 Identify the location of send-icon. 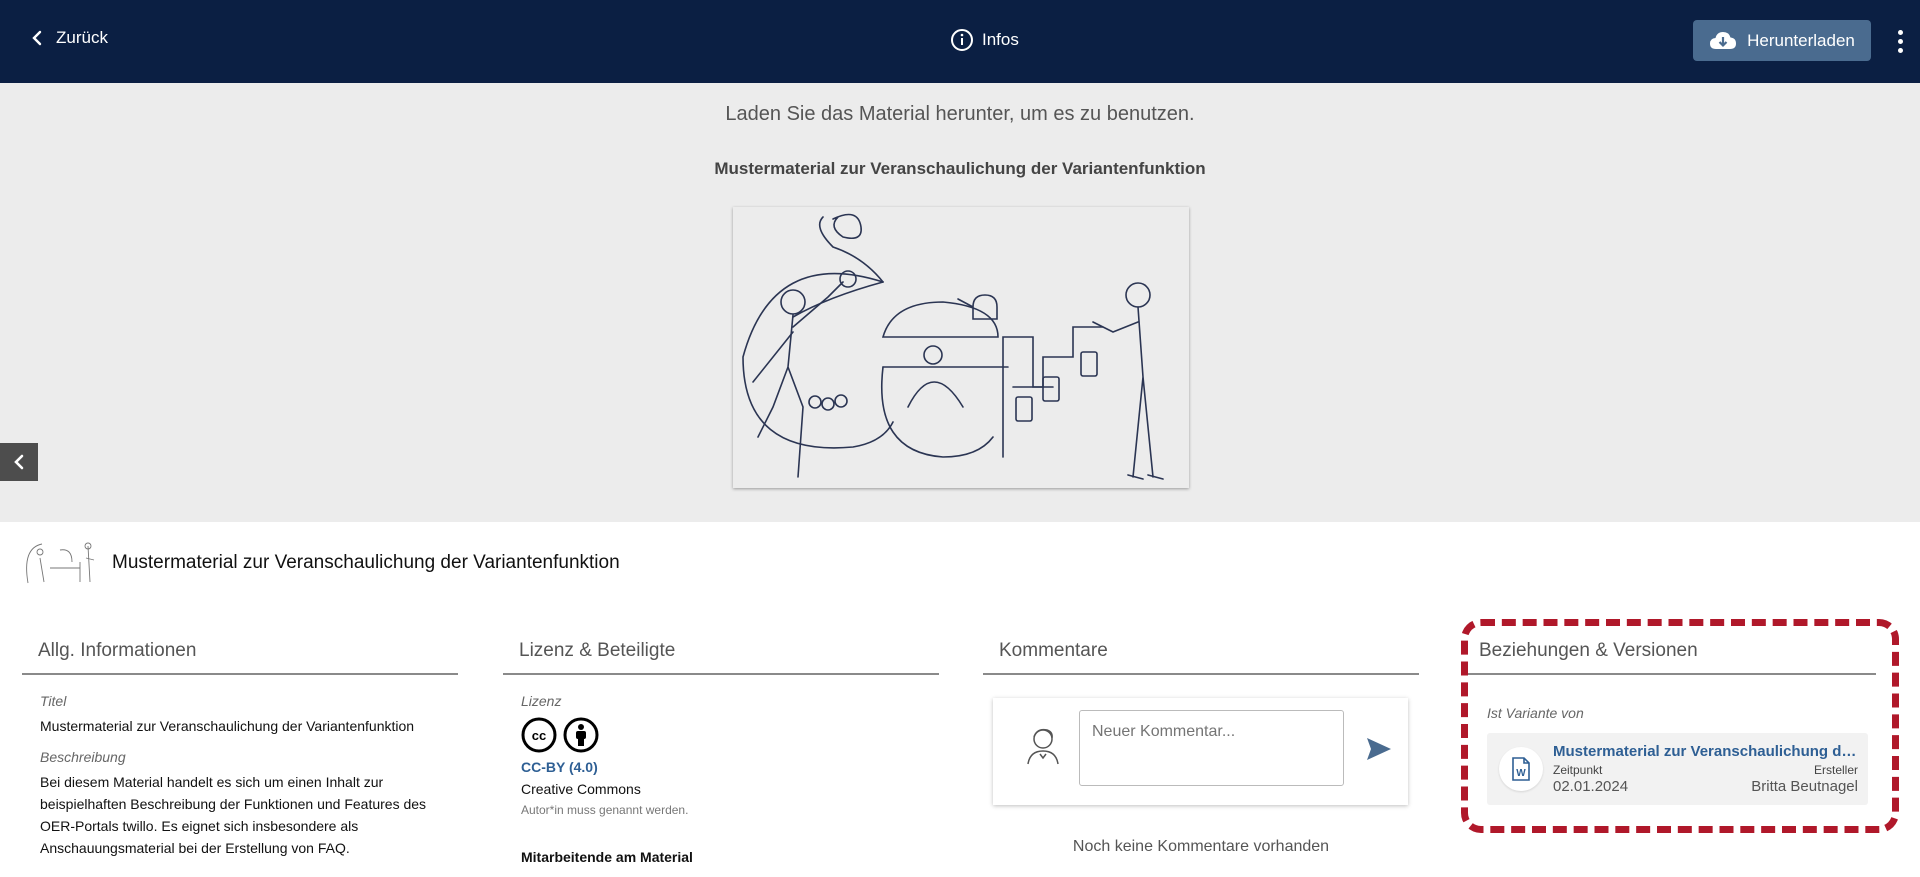
(1379, 749).